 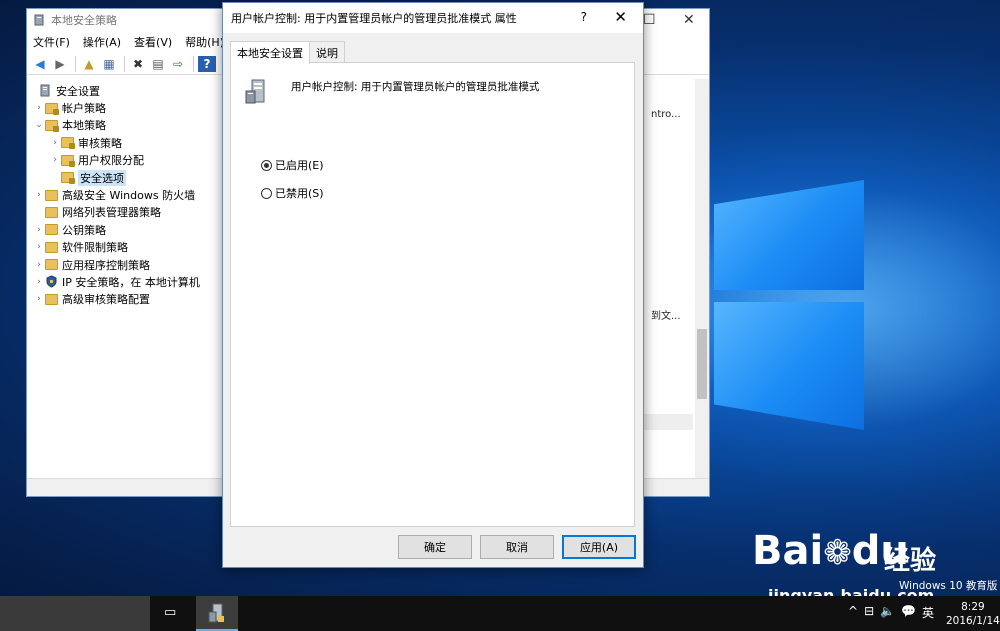 What do you see at coordinates (125, 125) in the screenshot?
I see `tree-item-local-policy: ⌄ 本地策略` at bounding box center [125, 125].